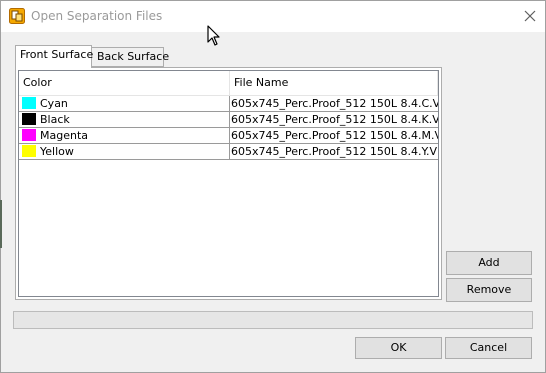 The width and height of the screenshot is (546, 373). I want to click on close-icon, so click(530, 16).